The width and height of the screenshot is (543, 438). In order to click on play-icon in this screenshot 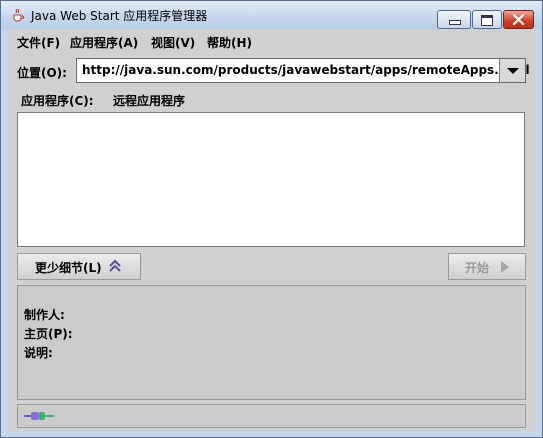, I will do `click(505, 267)`.